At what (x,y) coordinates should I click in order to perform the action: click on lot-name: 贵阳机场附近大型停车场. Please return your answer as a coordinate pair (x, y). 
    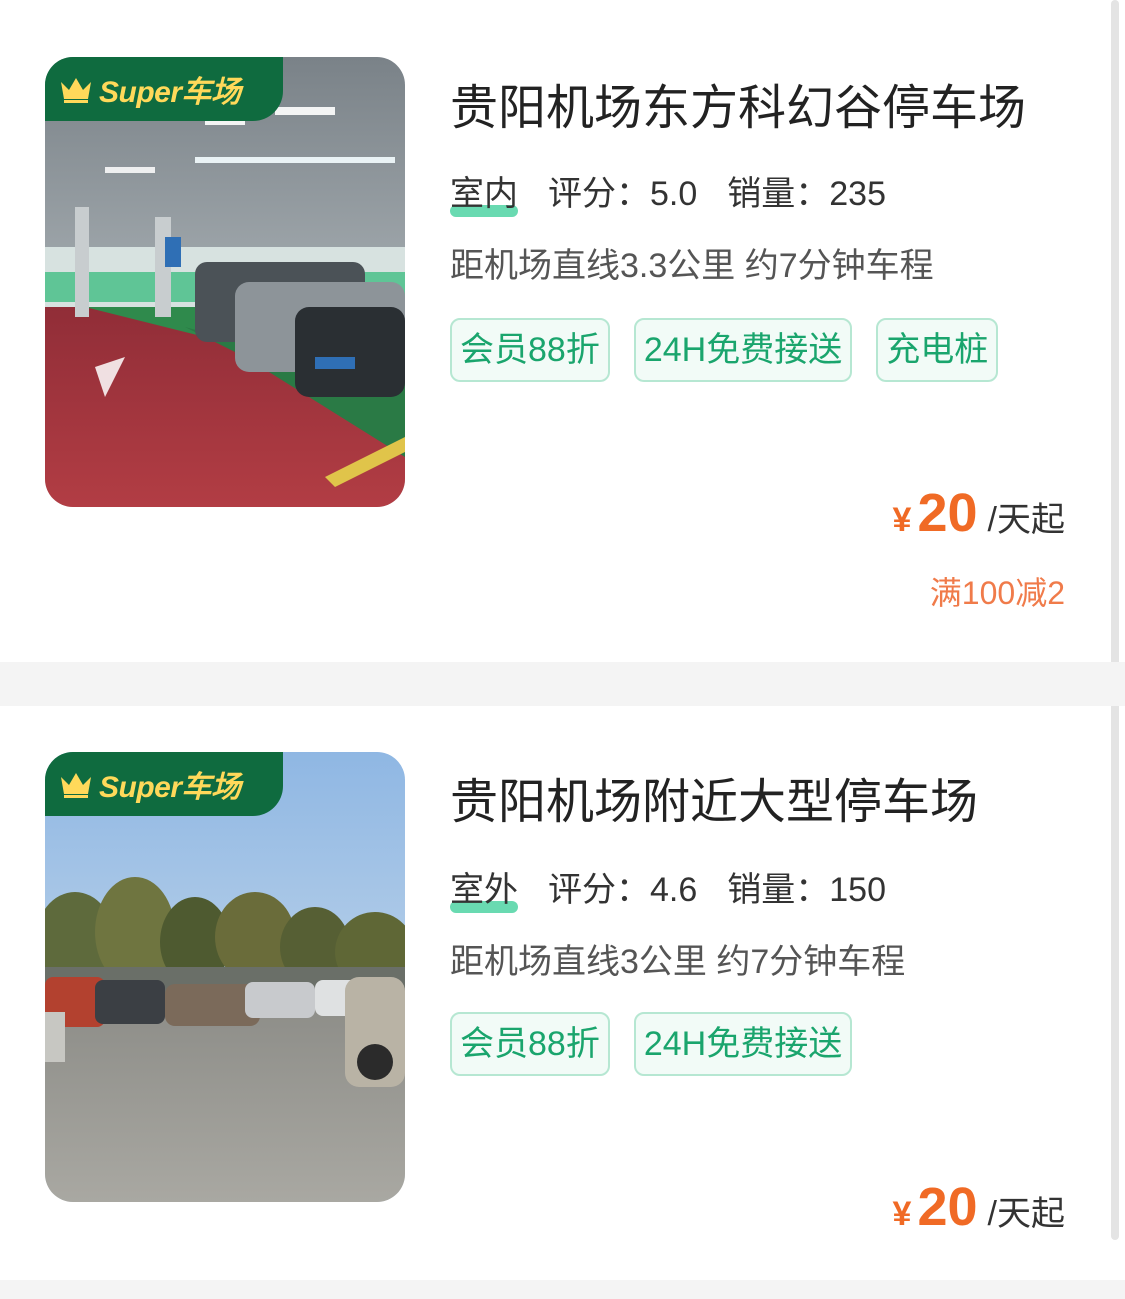
    Looking at the image, I should click on (714, 797).